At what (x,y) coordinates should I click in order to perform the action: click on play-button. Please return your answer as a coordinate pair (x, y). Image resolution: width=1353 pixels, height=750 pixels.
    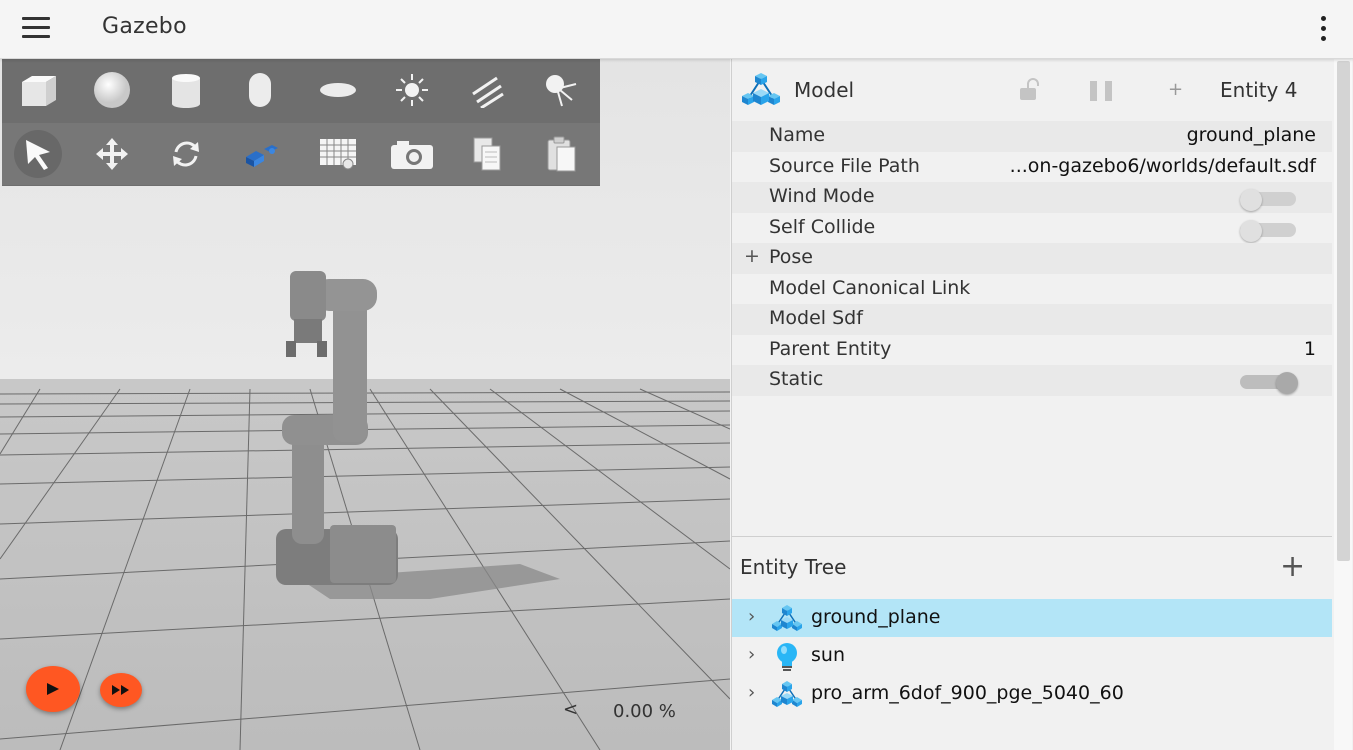
    Looking at the image, I should click on (53, 689).